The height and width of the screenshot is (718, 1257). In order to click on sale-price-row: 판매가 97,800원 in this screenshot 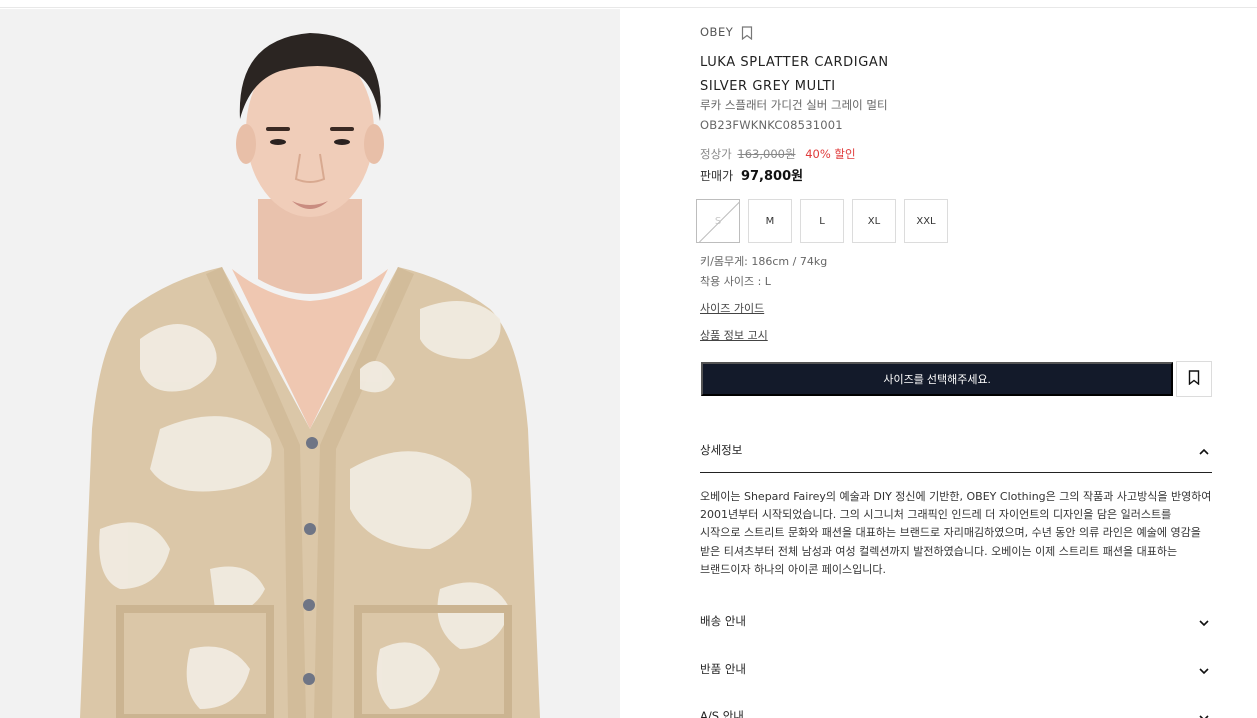, I will do `click(751, 174)`.